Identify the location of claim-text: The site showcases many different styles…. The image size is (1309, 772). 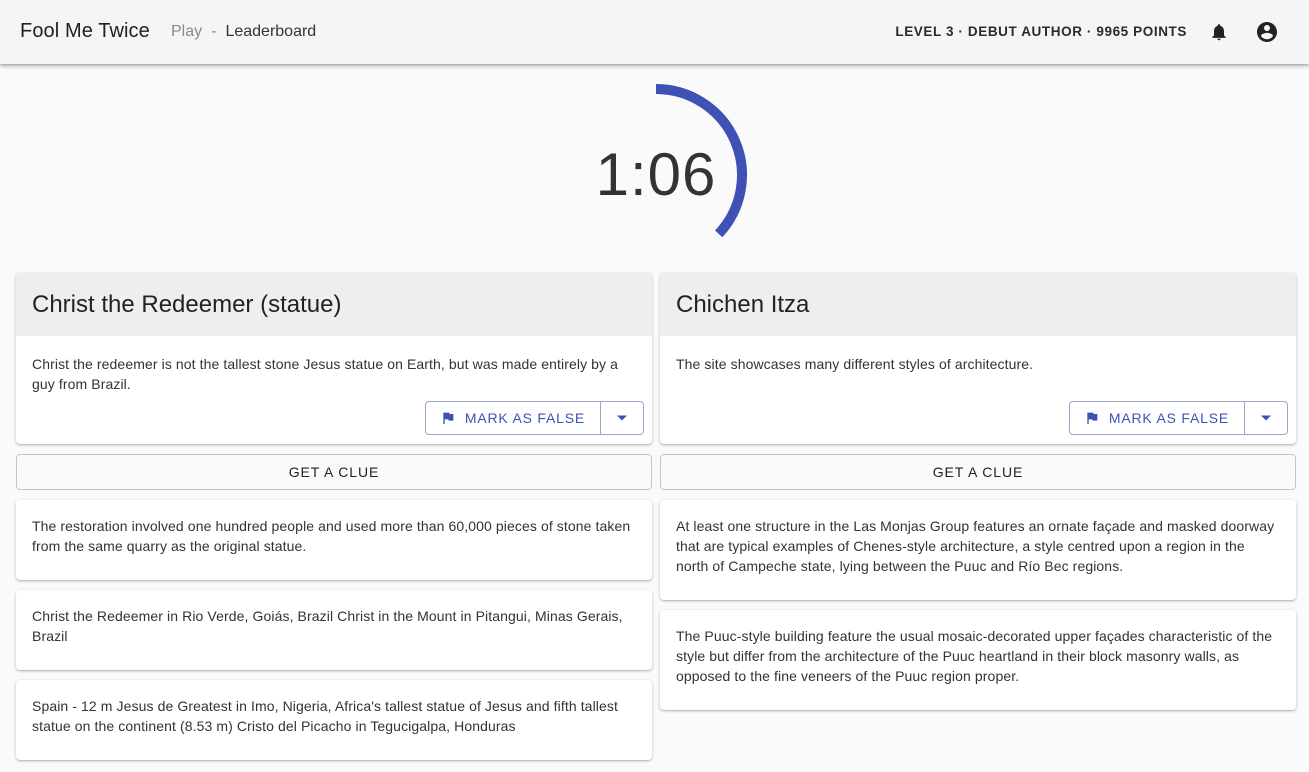
(855, 364).